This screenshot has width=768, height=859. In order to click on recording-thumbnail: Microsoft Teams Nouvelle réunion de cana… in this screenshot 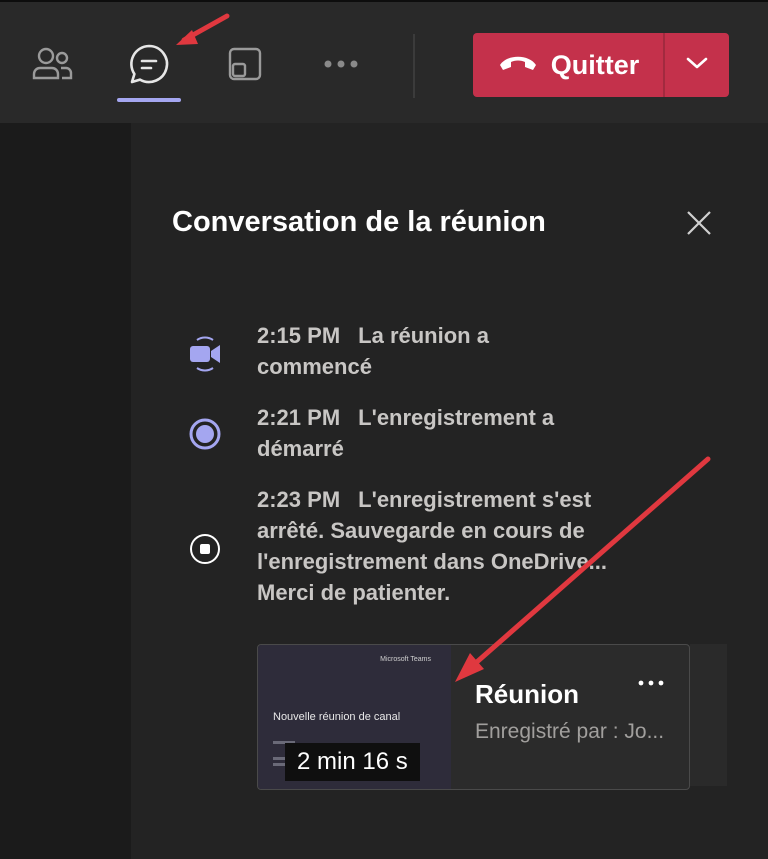, I will do `click(354, 717)`.